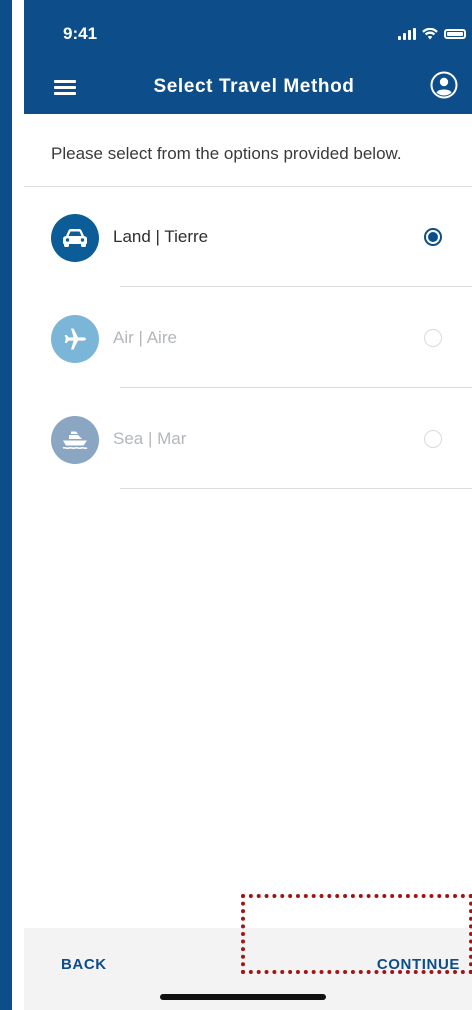  I want to click on battery-icon, so click(455, 34).